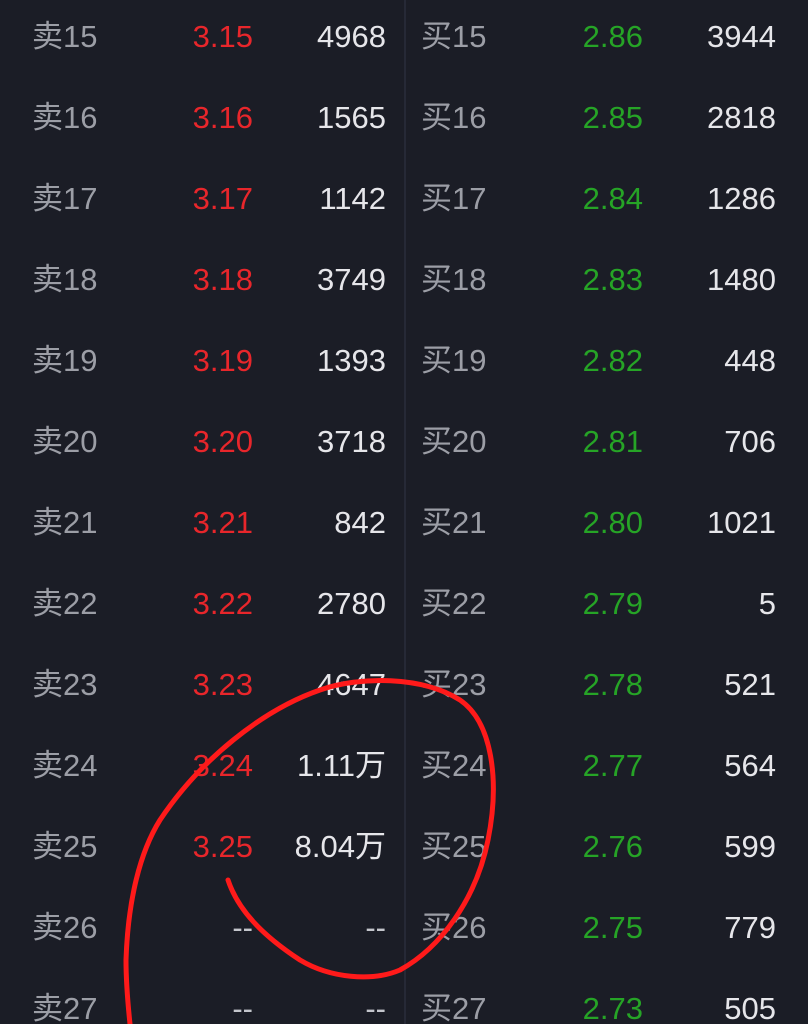 The height and width of the screenshot is (1024, 808). What do you see at coordinates (222, 684) in the screenshot?
I see `ask-price: 3.23` at bounding box center [222, 684].